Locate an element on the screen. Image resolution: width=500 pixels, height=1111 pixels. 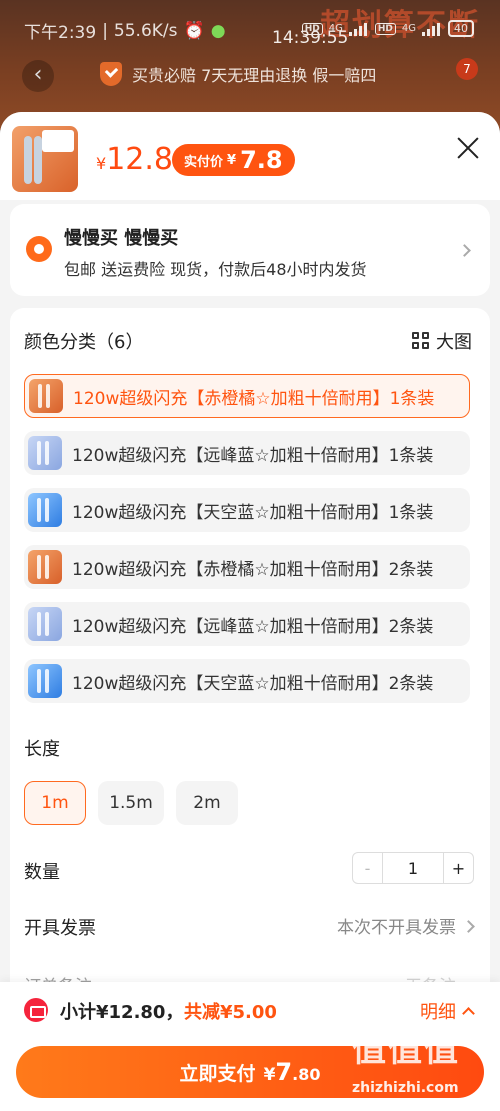
cart-badge: 7 is located at coordinates (467, 69).